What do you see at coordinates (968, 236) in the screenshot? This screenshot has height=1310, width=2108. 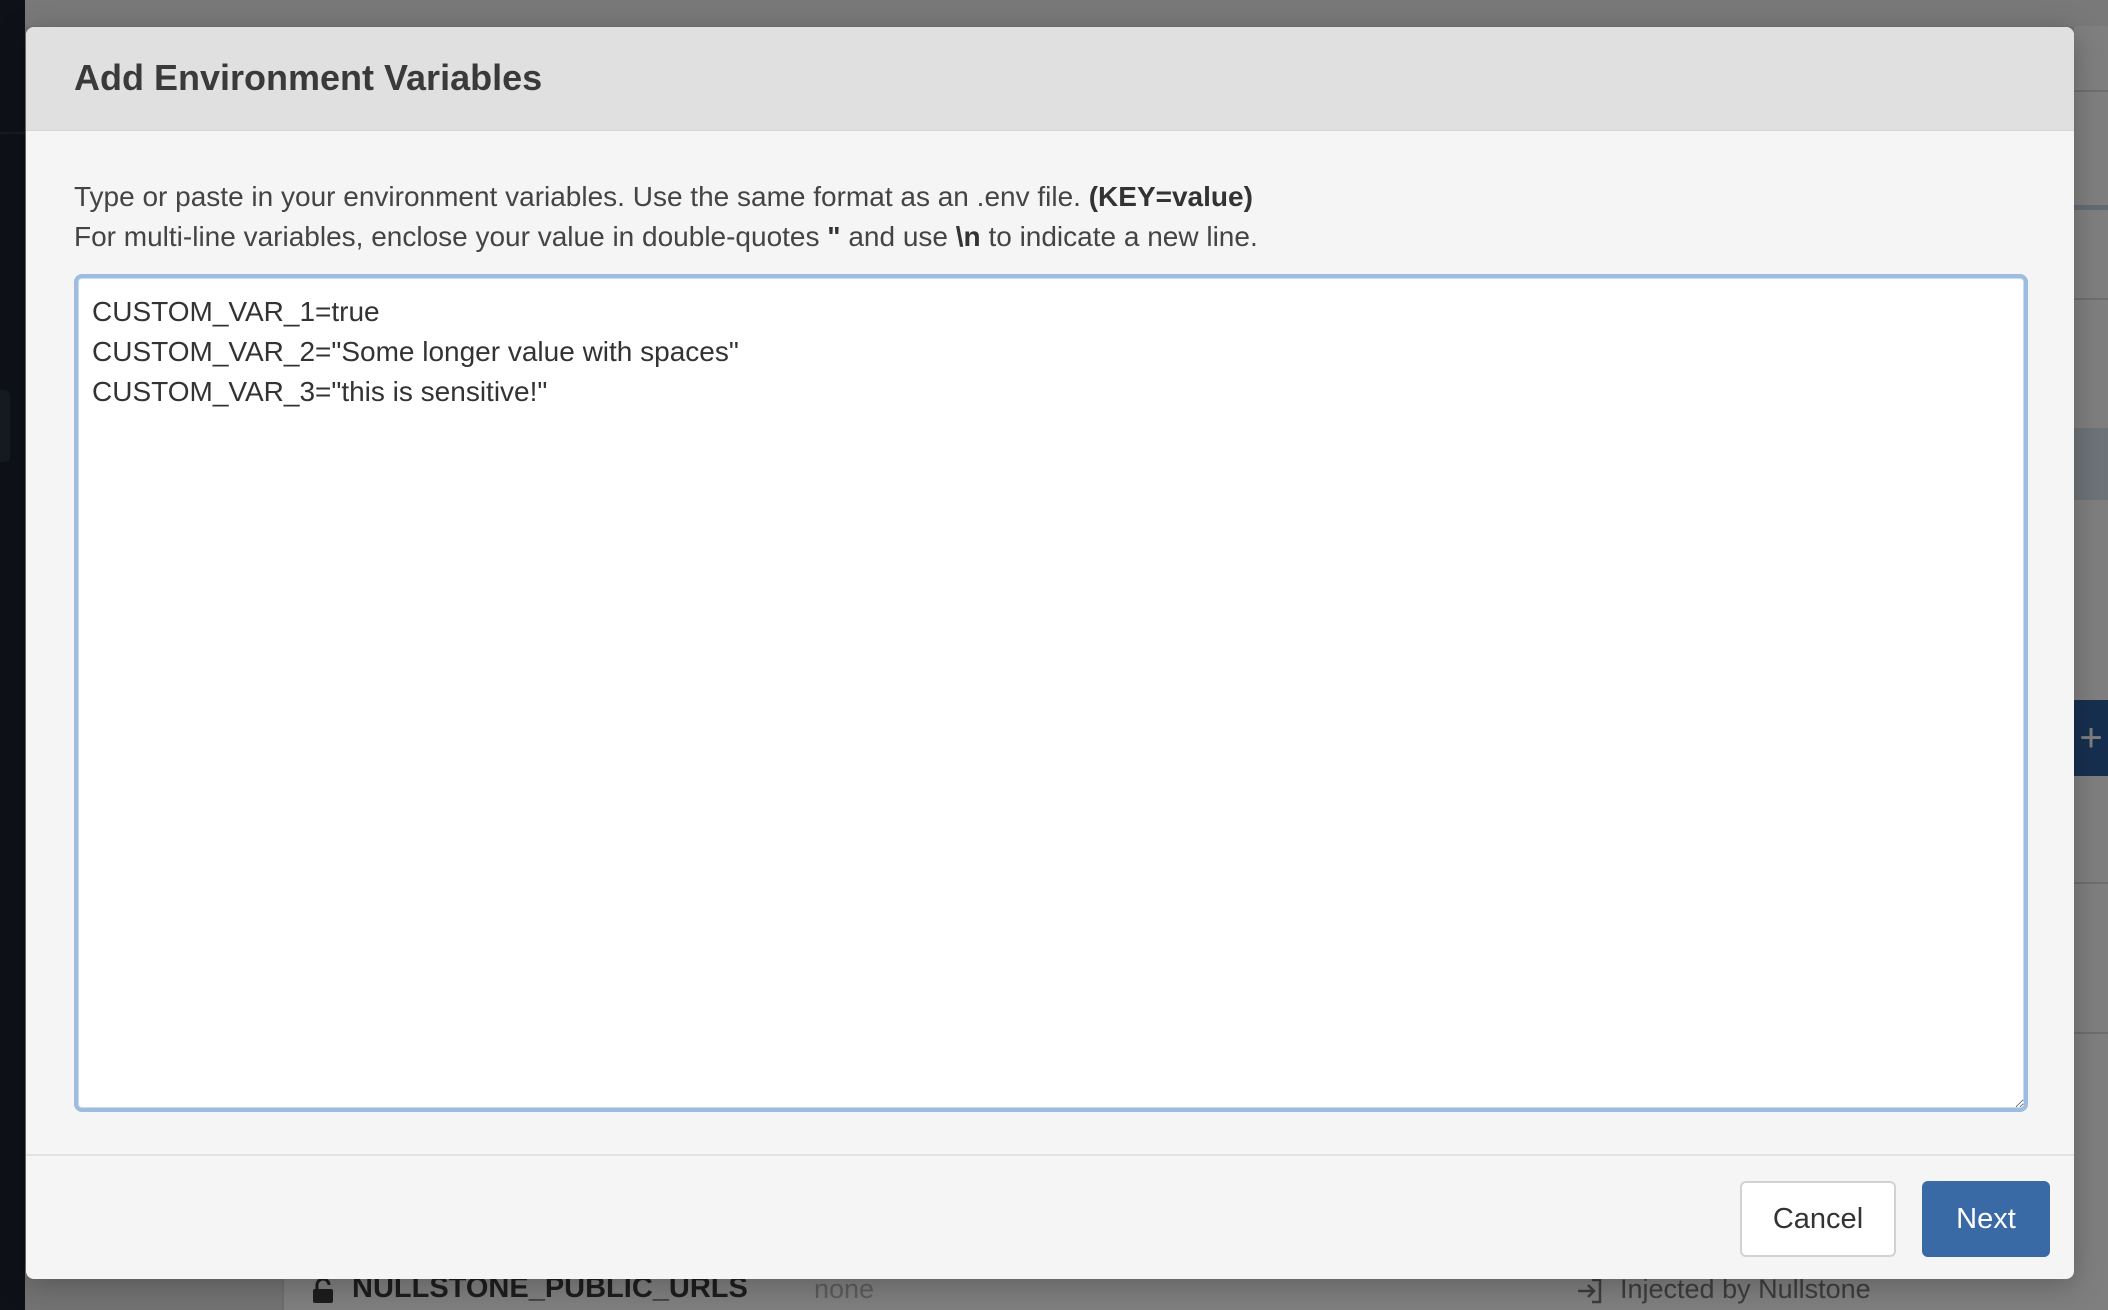 I see `newline-hint: \n` at bounding box center [968, 236].